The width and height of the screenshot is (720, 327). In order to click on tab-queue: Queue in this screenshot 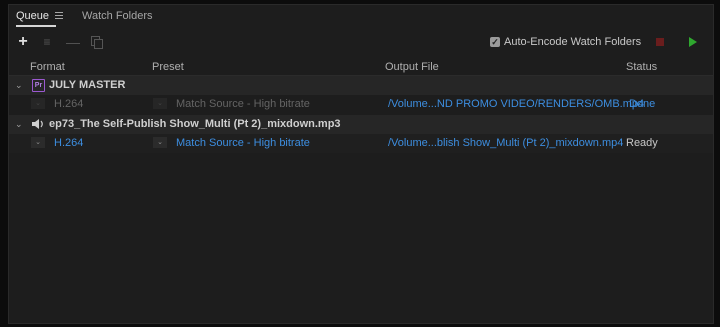, I will do `click(32, 16)`.